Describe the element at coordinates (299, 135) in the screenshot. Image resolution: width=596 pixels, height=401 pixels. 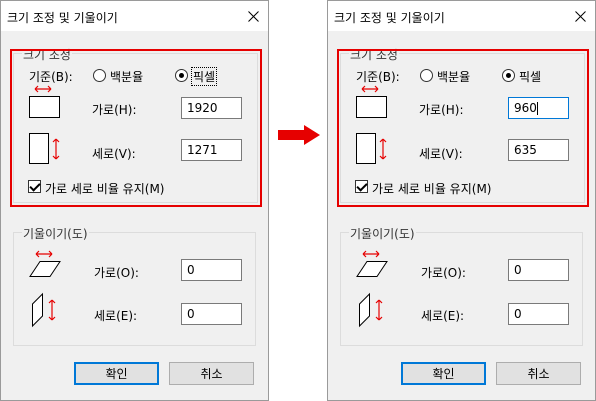
I see `right-arrow-icon` at that location.